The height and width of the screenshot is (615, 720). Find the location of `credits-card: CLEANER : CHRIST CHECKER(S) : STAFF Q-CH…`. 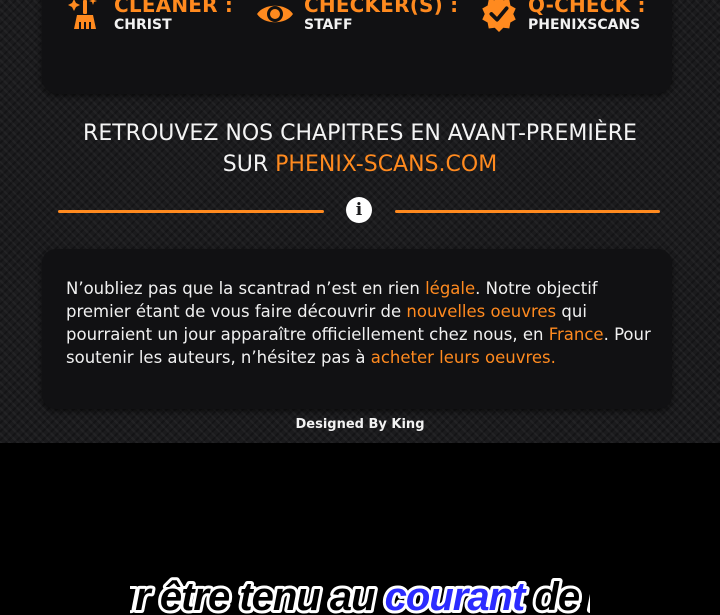

credits-card: CLEANER : CHRIST CHECKER(S) : STAFF Q-CH… is located at coordinates (357, 47).